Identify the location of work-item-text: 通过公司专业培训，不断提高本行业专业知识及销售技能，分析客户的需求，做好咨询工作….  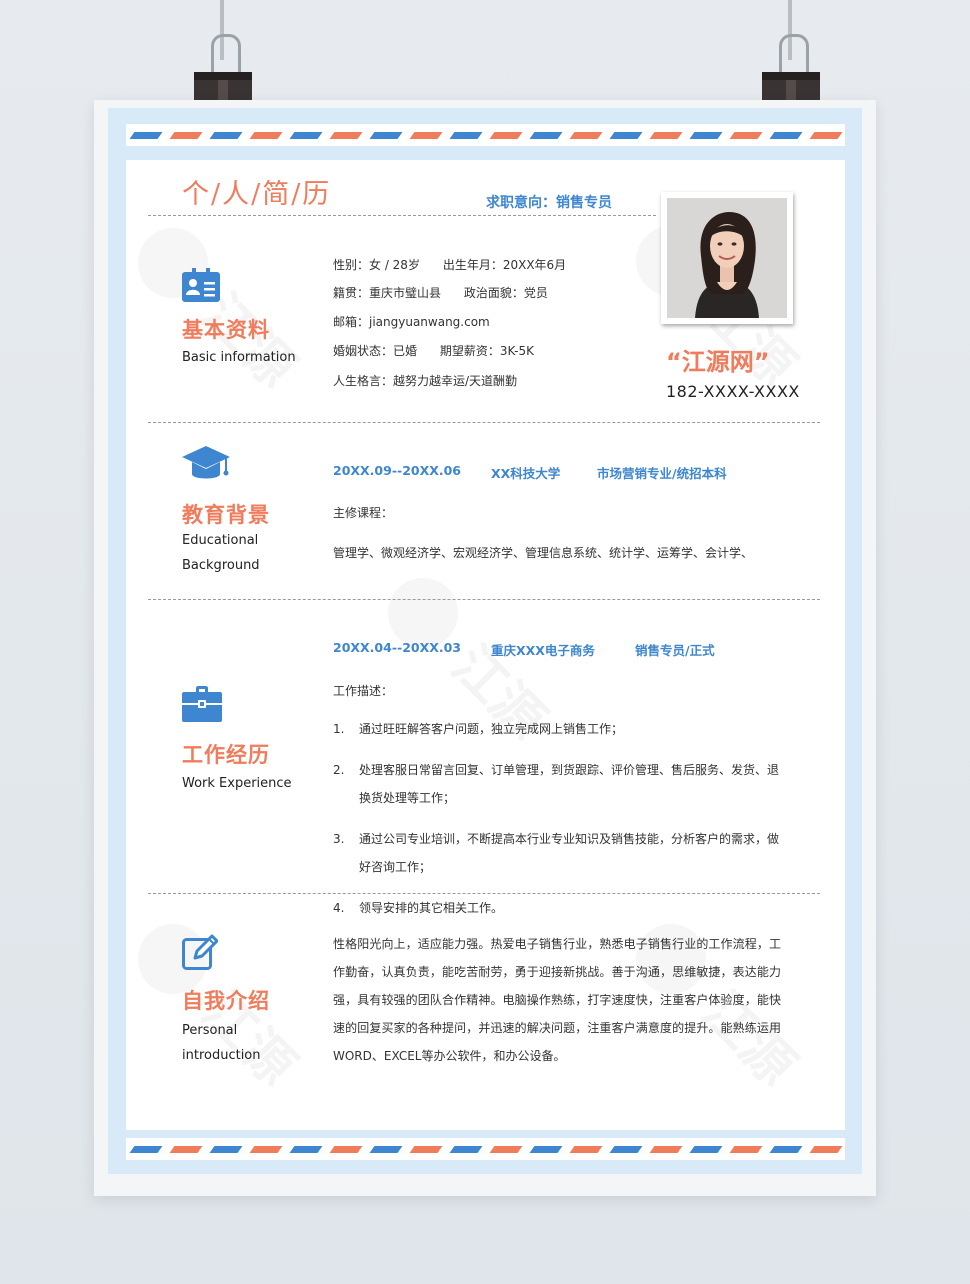
(569, 853).